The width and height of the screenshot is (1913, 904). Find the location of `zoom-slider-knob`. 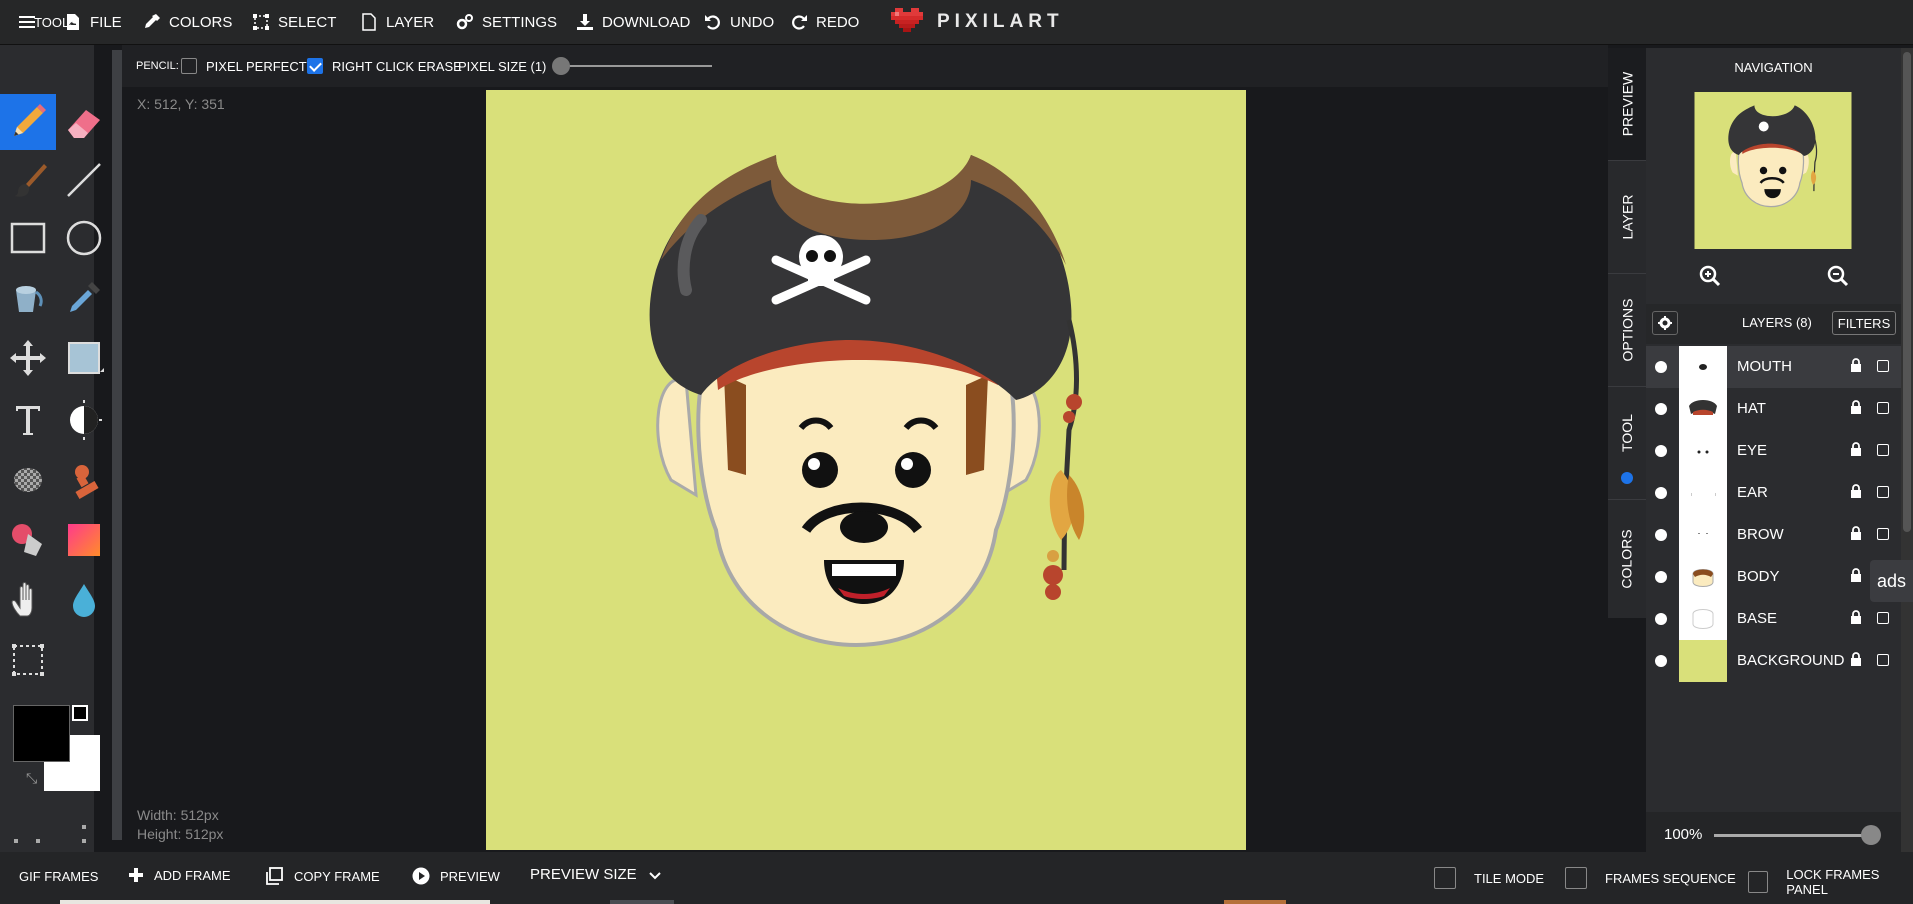

zoom-slider-knob is located at coordinates (1871, 835).